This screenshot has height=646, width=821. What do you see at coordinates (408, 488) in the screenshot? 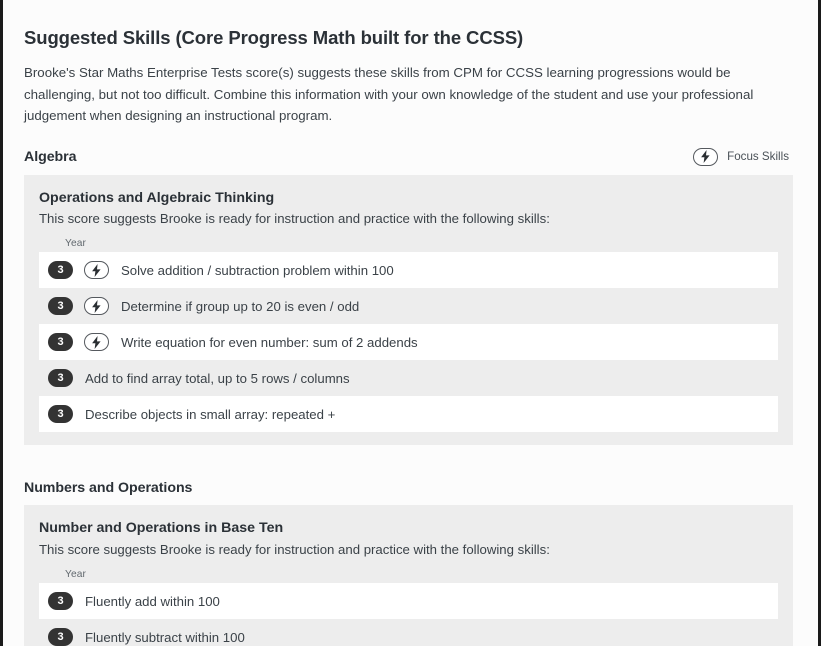
I see `domain-header-numbers-and-operations: Numbers and Operations` at bounding box center [408, 488].